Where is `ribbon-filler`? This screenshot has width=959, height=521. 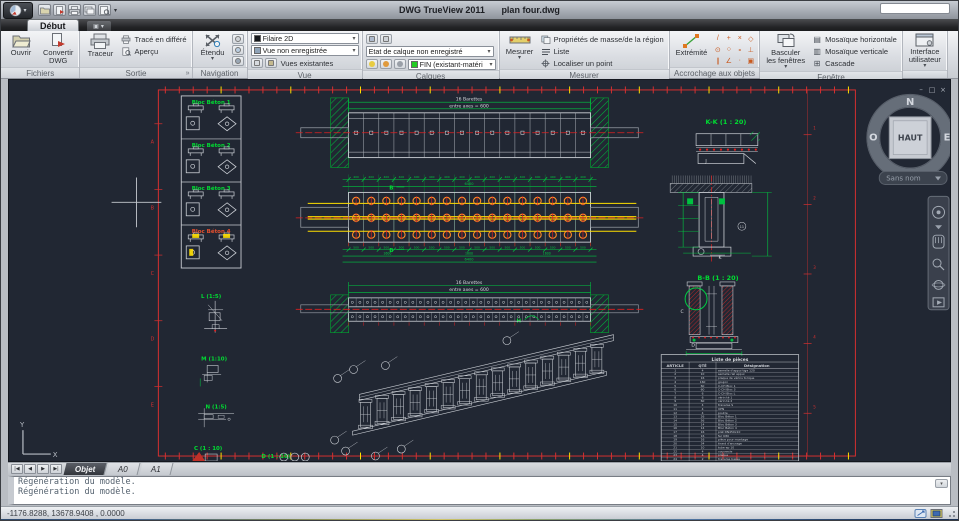
ribbon-filler is located at coordinates (953, 54).